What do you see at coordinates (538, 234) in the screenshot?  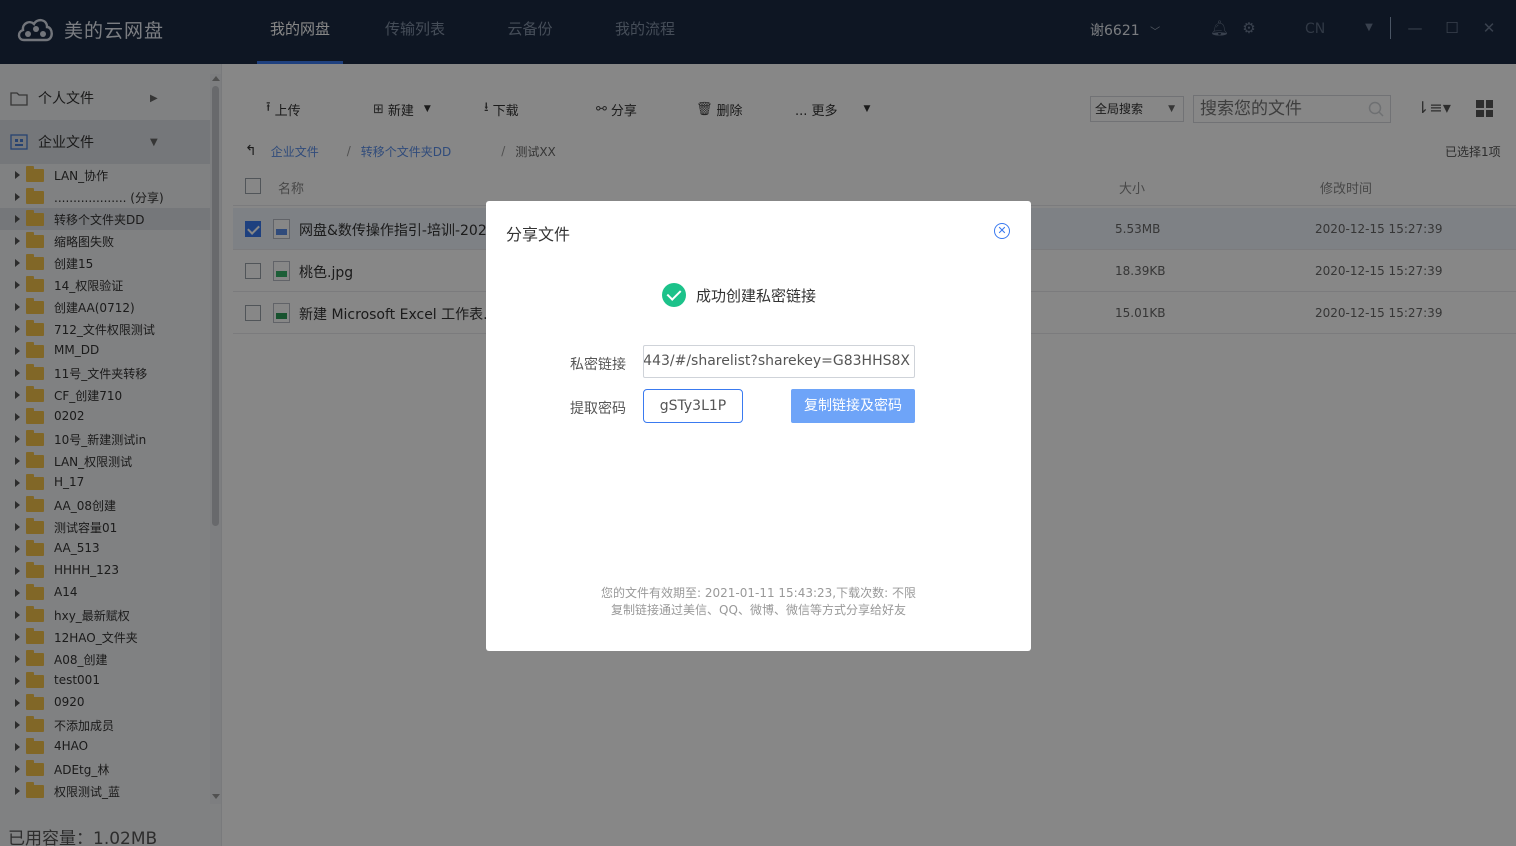 I see `dialog-title: 分享文件` at bounding box center [538, 234].